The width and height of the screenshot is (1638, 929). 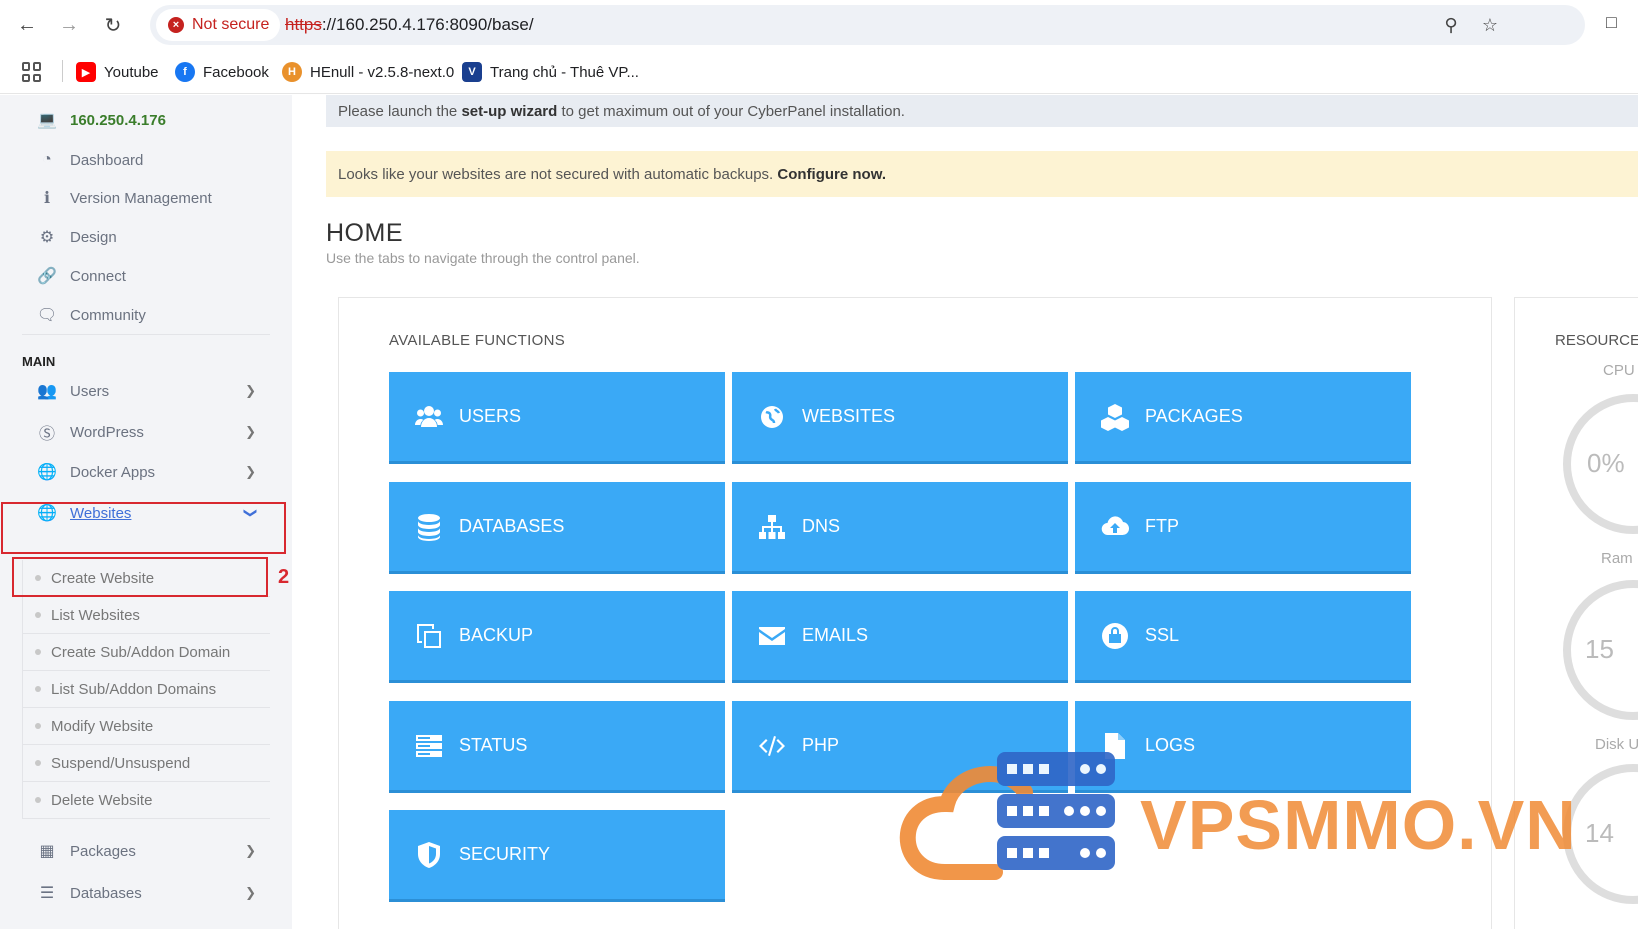 What do you see at coordinates (47, 198) in the screenshot?
I see `info-icon: ℹ` at bounding box center [47, 198].